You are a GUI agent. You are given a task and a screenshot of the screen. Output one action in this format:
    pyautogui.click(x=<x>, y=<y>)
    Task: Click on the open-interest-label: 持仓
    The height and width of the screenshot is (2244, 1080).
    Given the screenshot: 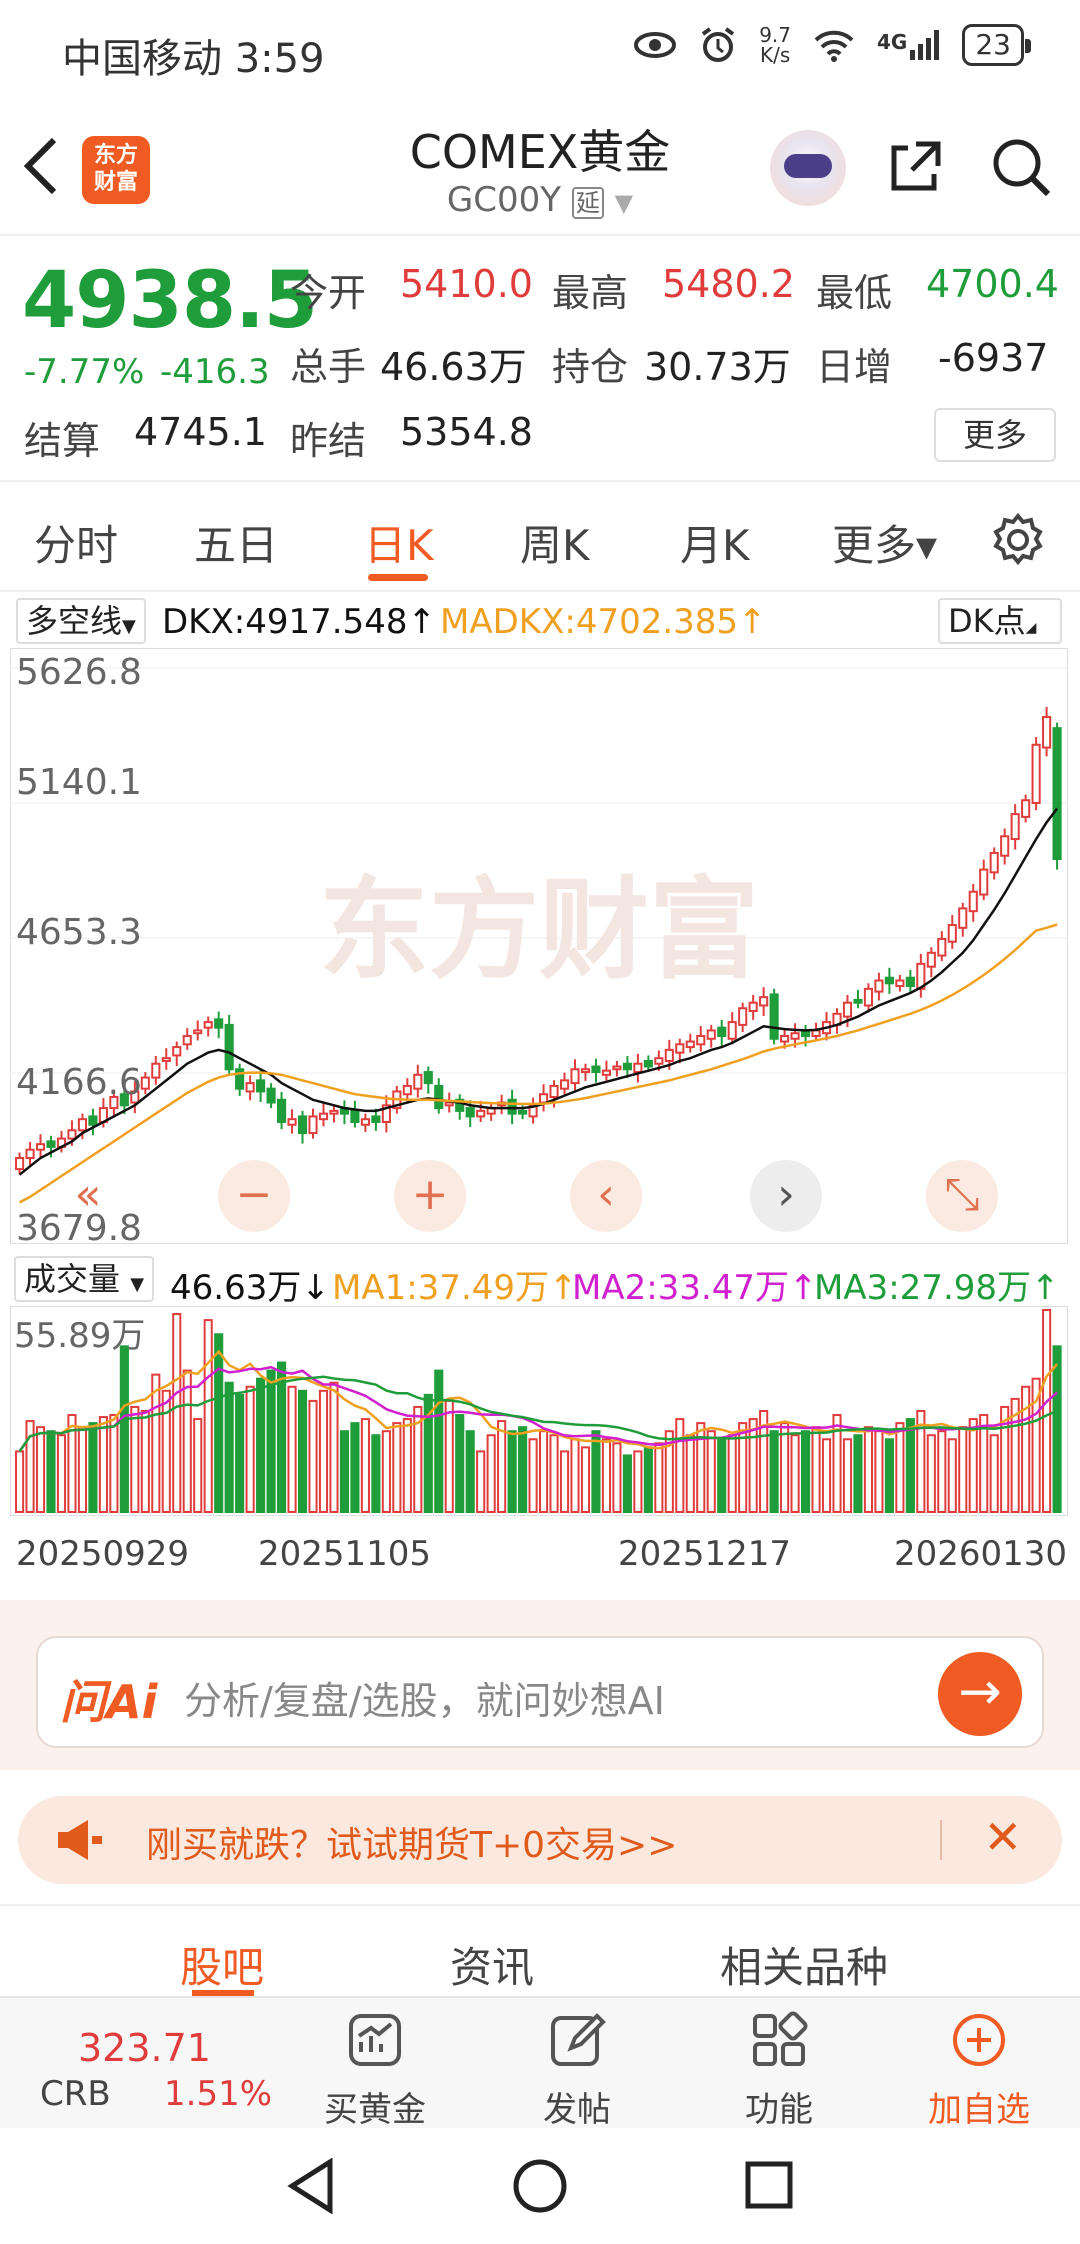 What is the action you would take?
    pyautogui.click(x=590, y=367)
    